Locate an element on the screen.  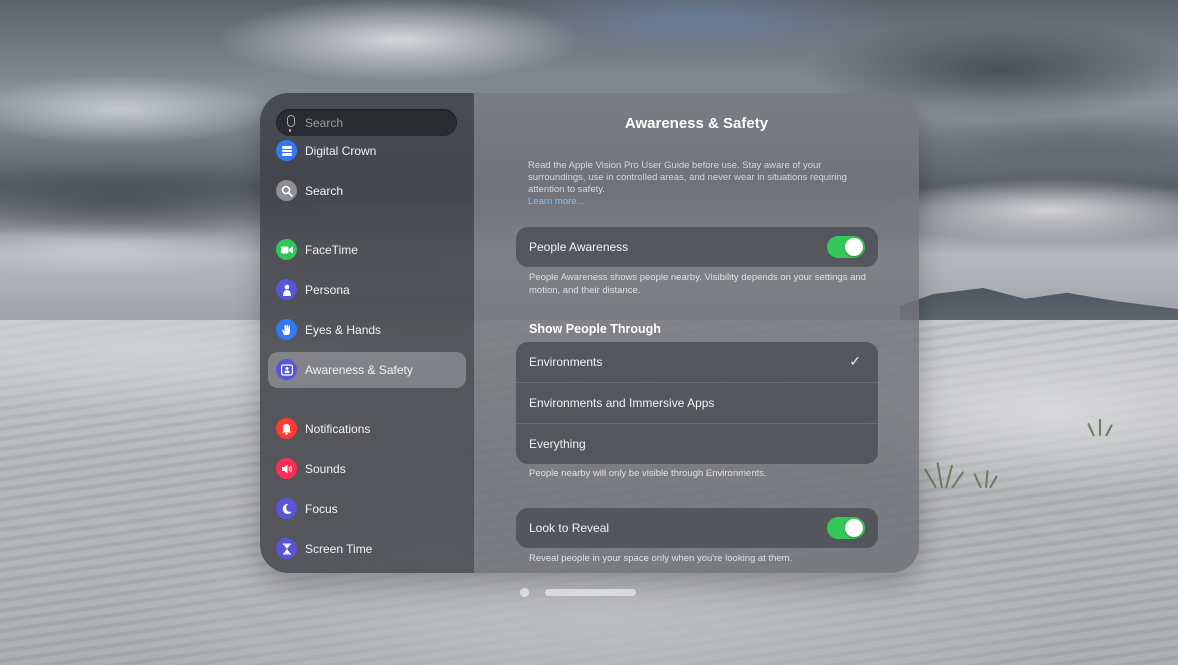
option-label: Environments is located at coordinates (566, 362).